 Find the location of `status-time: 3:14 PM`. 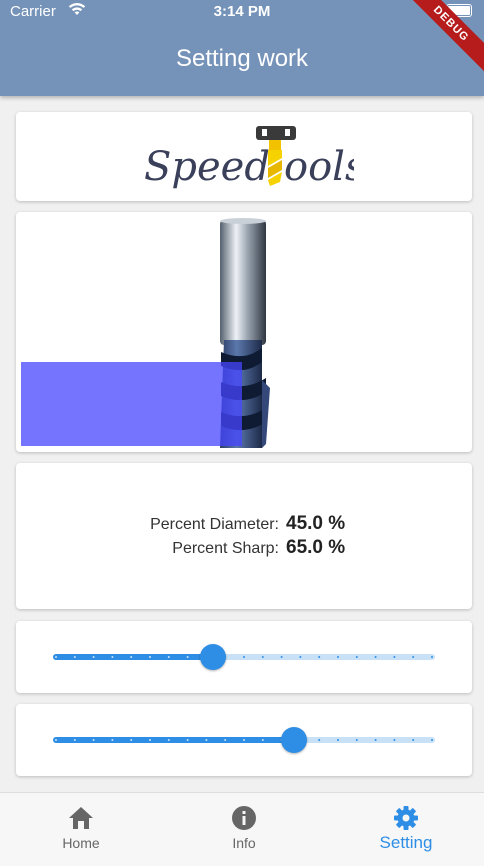

status-time: 3:14 PM is located at coordinates (242, 11).